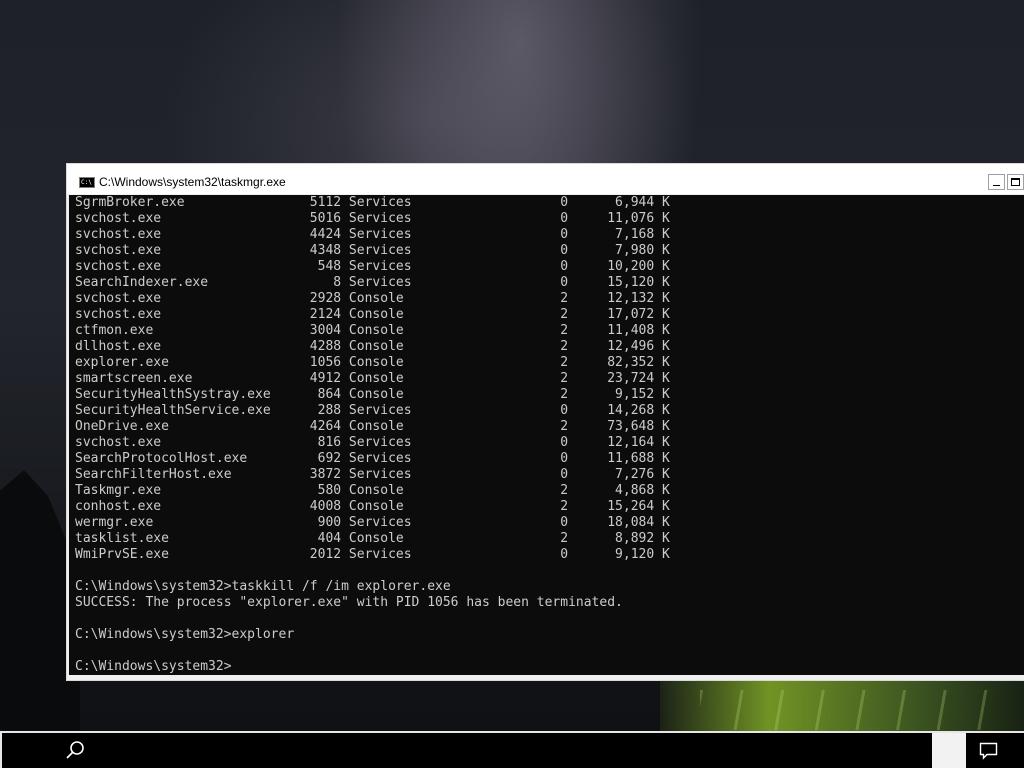 Image resolution: width=1024 pixels, height=768 pixels. I want to click on taskbar, so click(512, 749).